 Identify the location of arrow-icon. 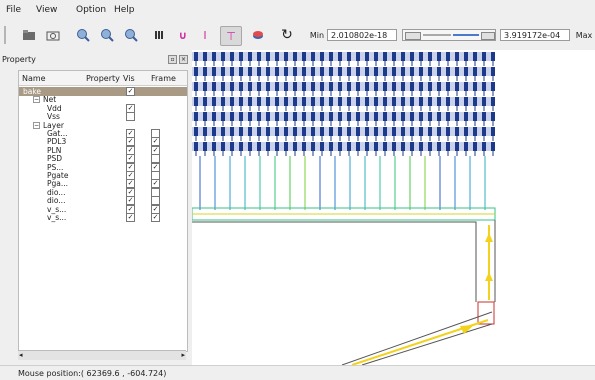
(467, 329).